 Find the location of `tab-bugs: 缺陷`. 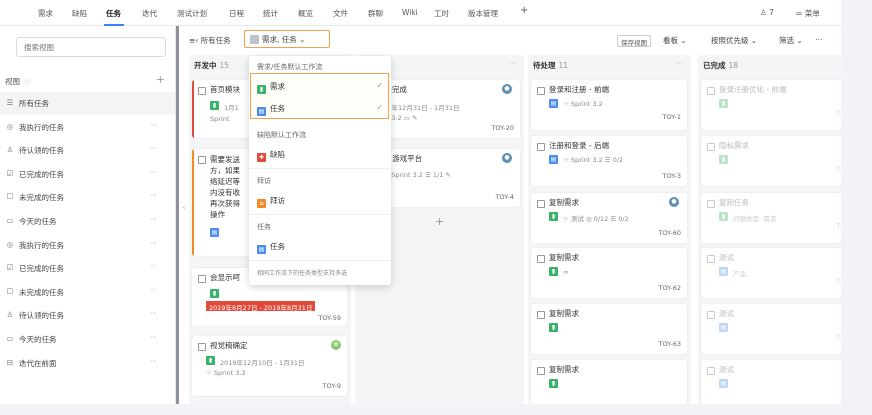

tab-bugs: 缺陷 is located at coordinates (79, 13).